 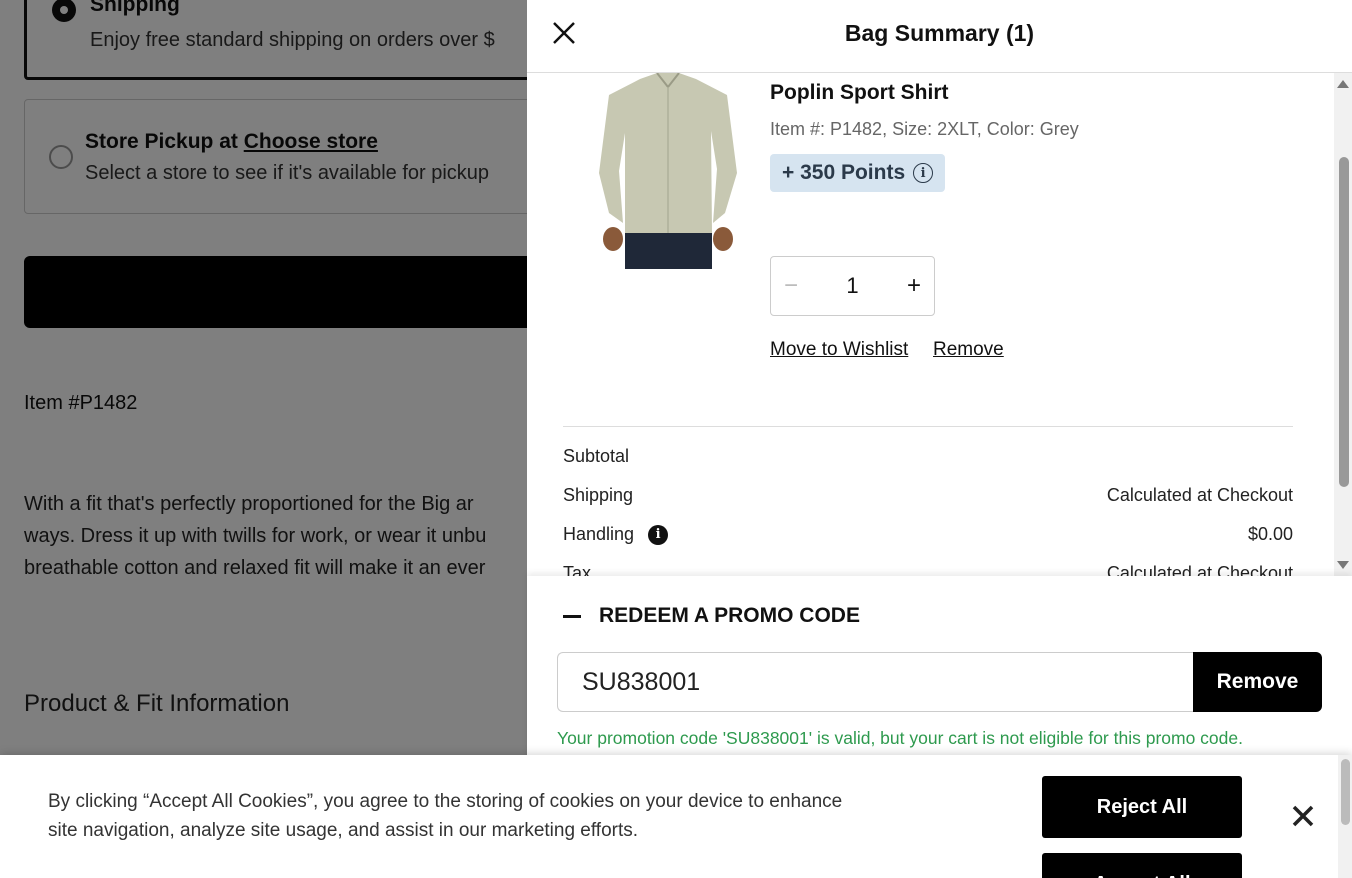 I want to click on scroll-up-arrow-icon, so click(x=1343, y=84).